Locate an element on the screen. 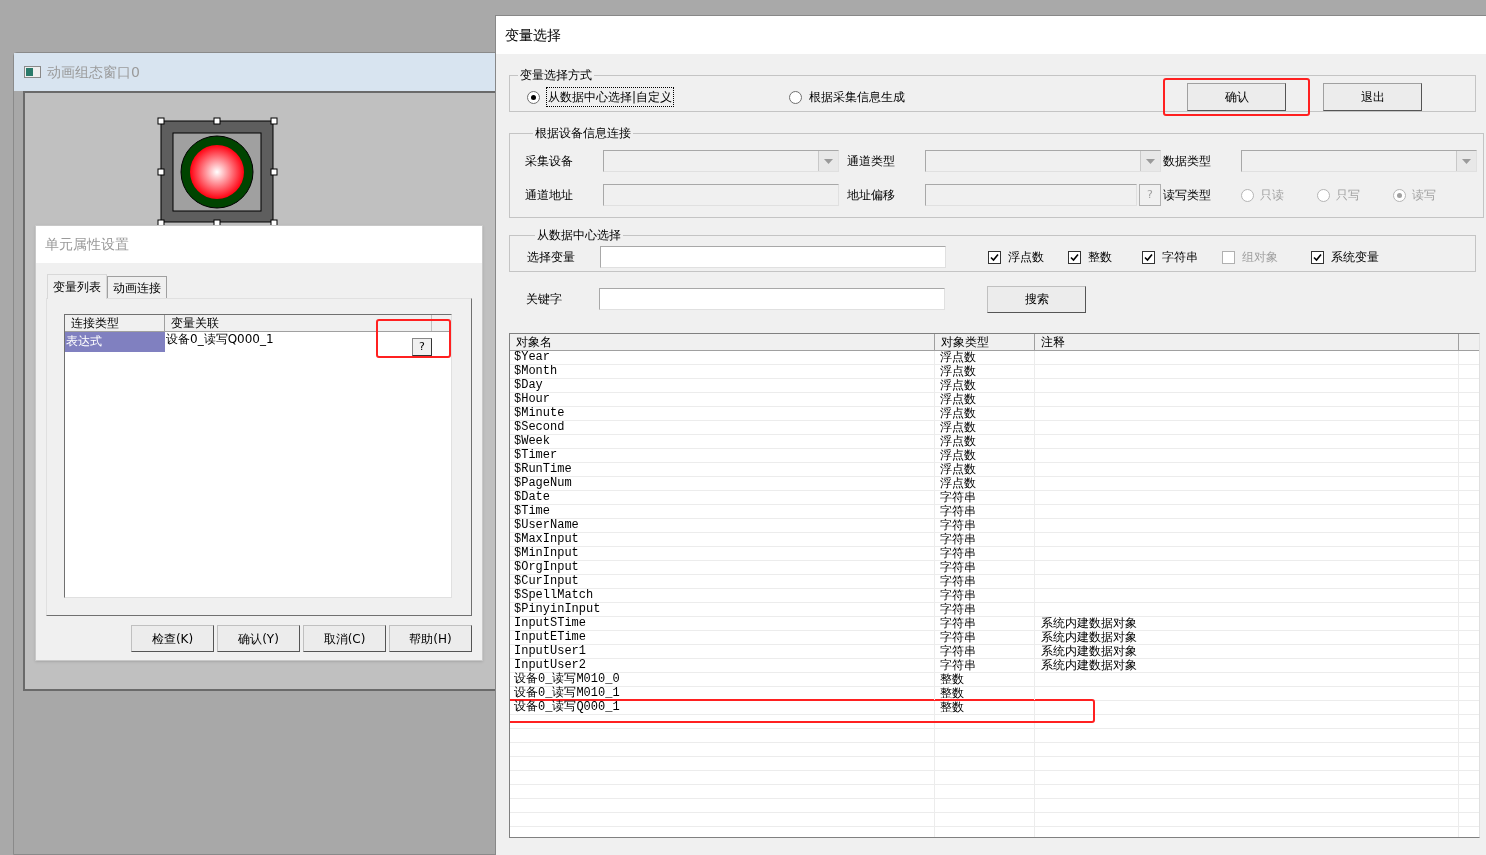 Image resolution: width=1486 pixels, height=855 pixels. table-cell: $Timer is located at coordinates (722, 455).